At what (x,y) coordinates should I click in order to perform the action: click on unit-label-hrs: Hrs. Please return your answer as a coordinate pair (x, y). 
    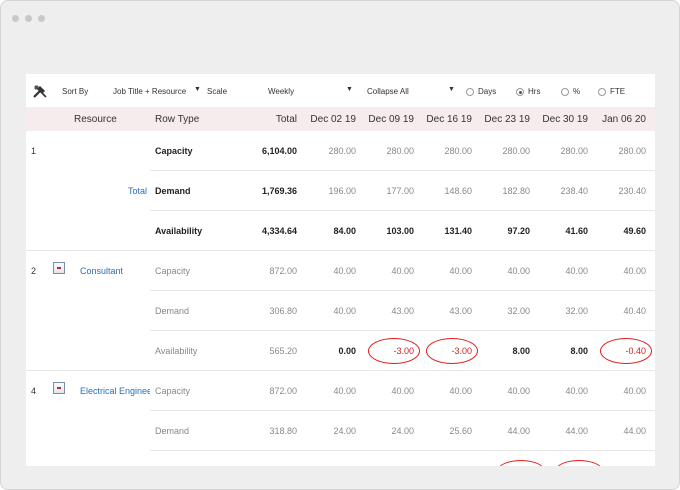
    Looking at the image, I should click on (534, 91).